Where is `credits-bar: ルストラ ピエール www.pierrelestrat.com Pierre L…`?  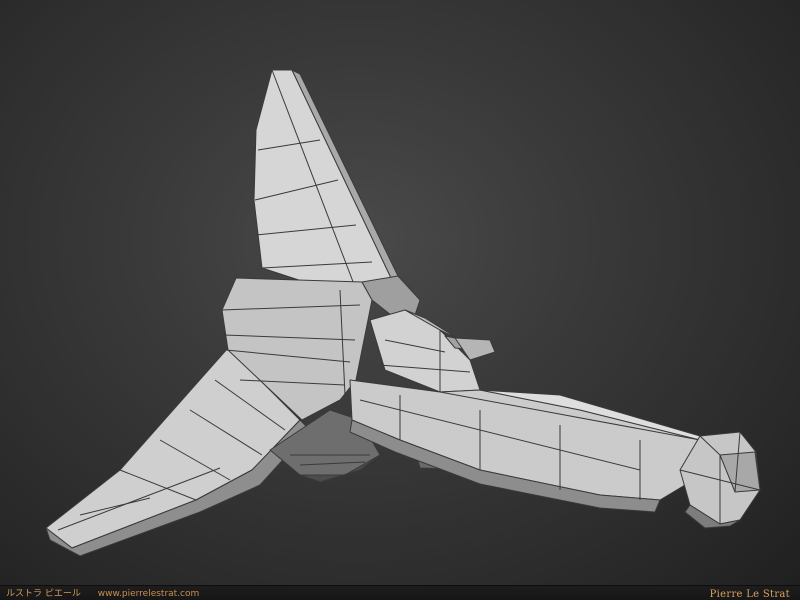 credits-bar: ルストラ ピエール www.pierrelestrat.com Pierre L… is located at coordinates (400, 592).